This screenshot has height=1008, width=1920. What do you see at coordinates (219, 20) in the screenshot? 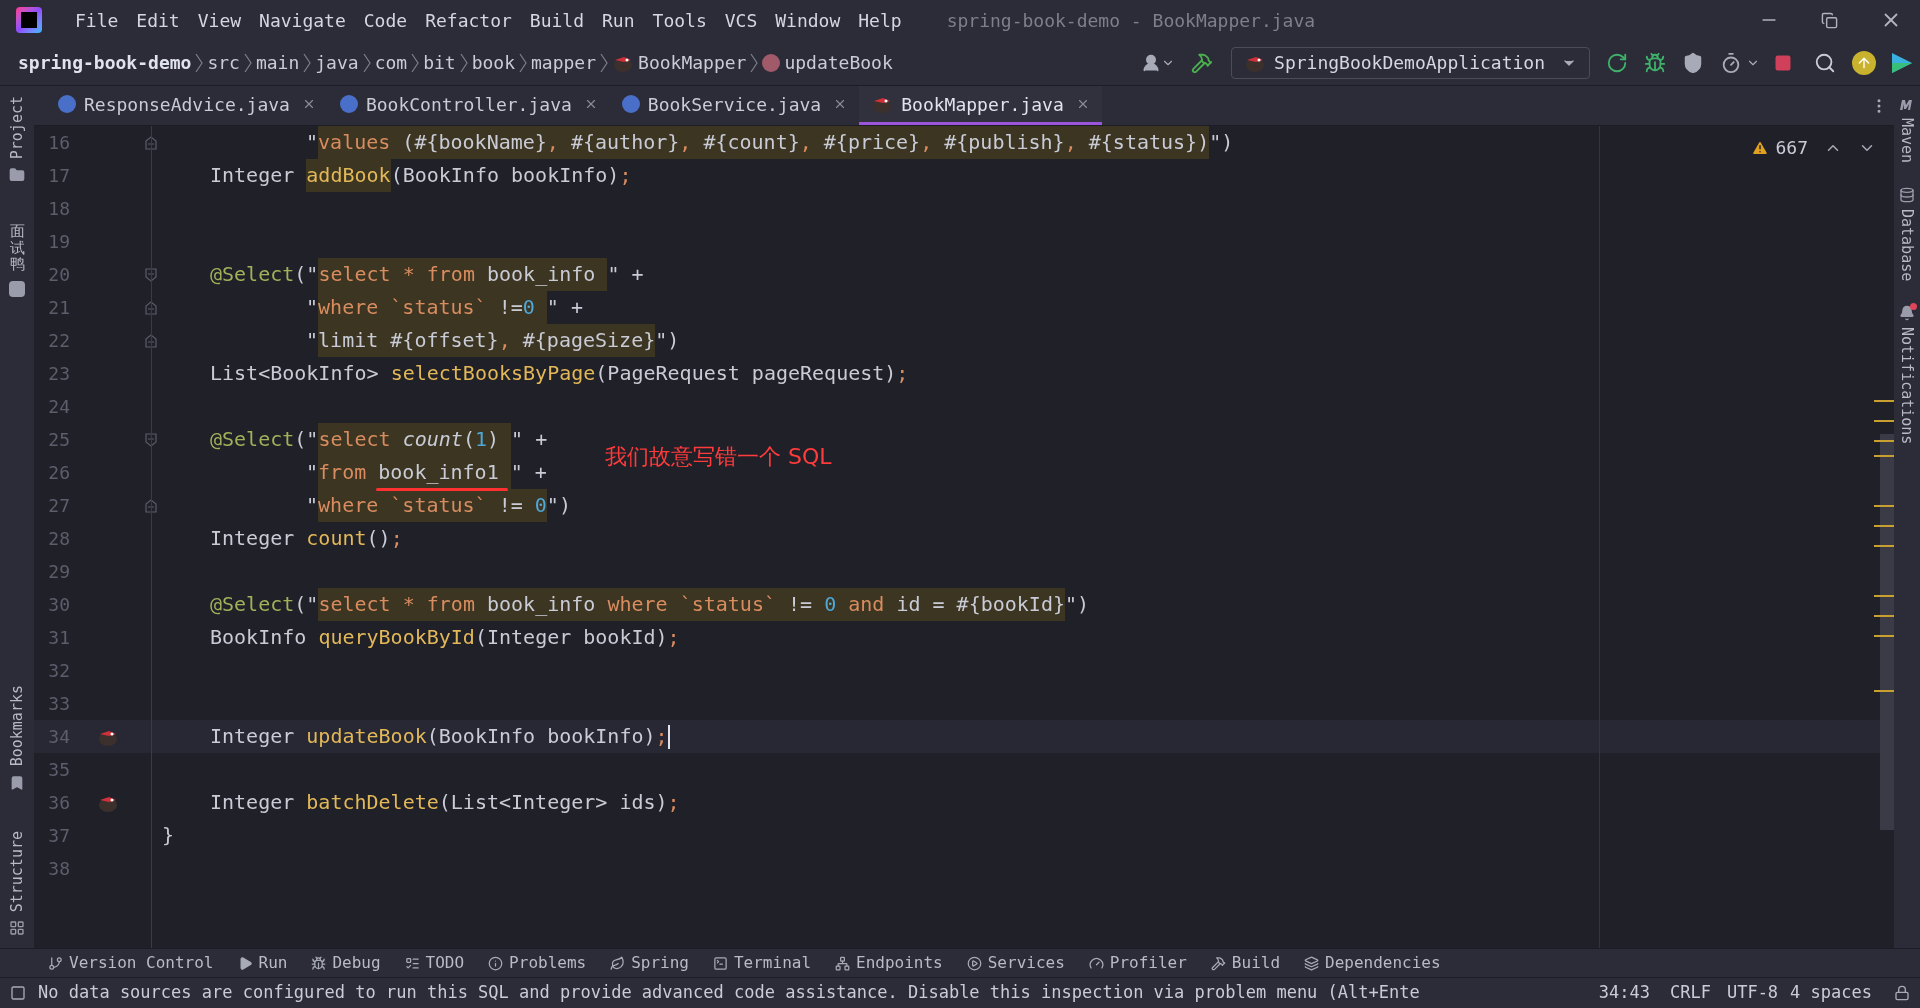
I see `menu-item: View` at bounding box center [219, 20].